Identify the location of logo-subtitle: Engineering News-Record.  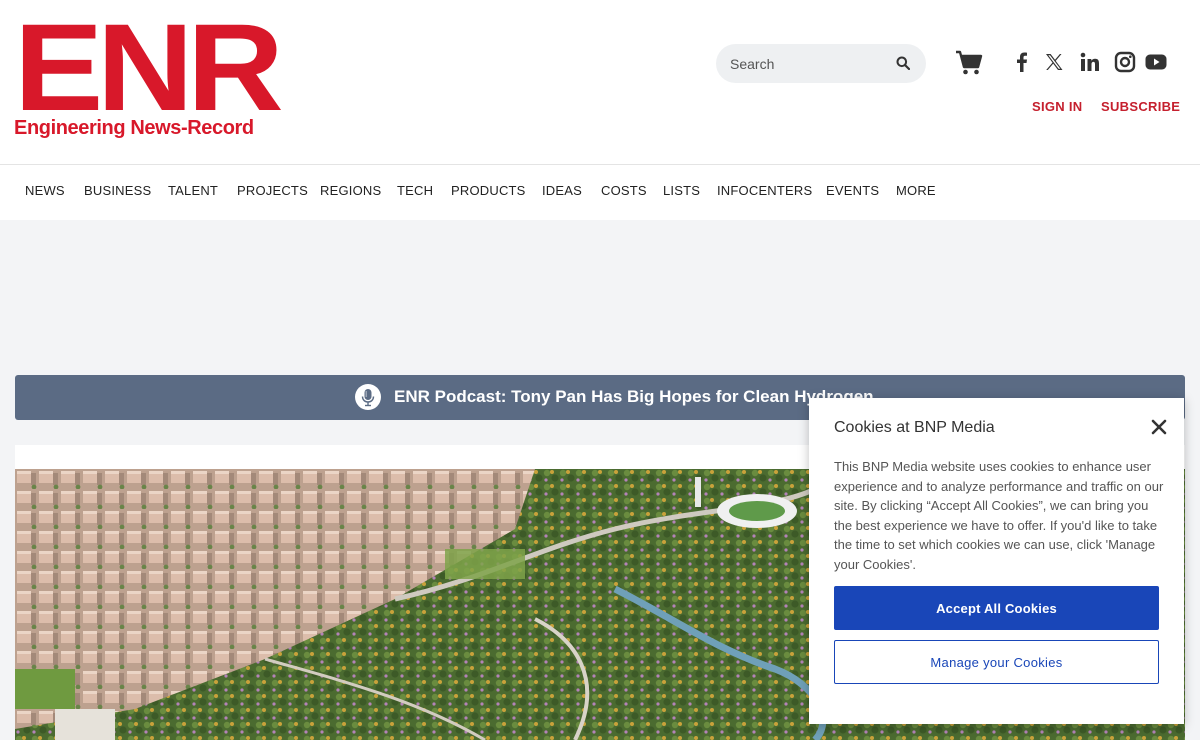
(134, 128).